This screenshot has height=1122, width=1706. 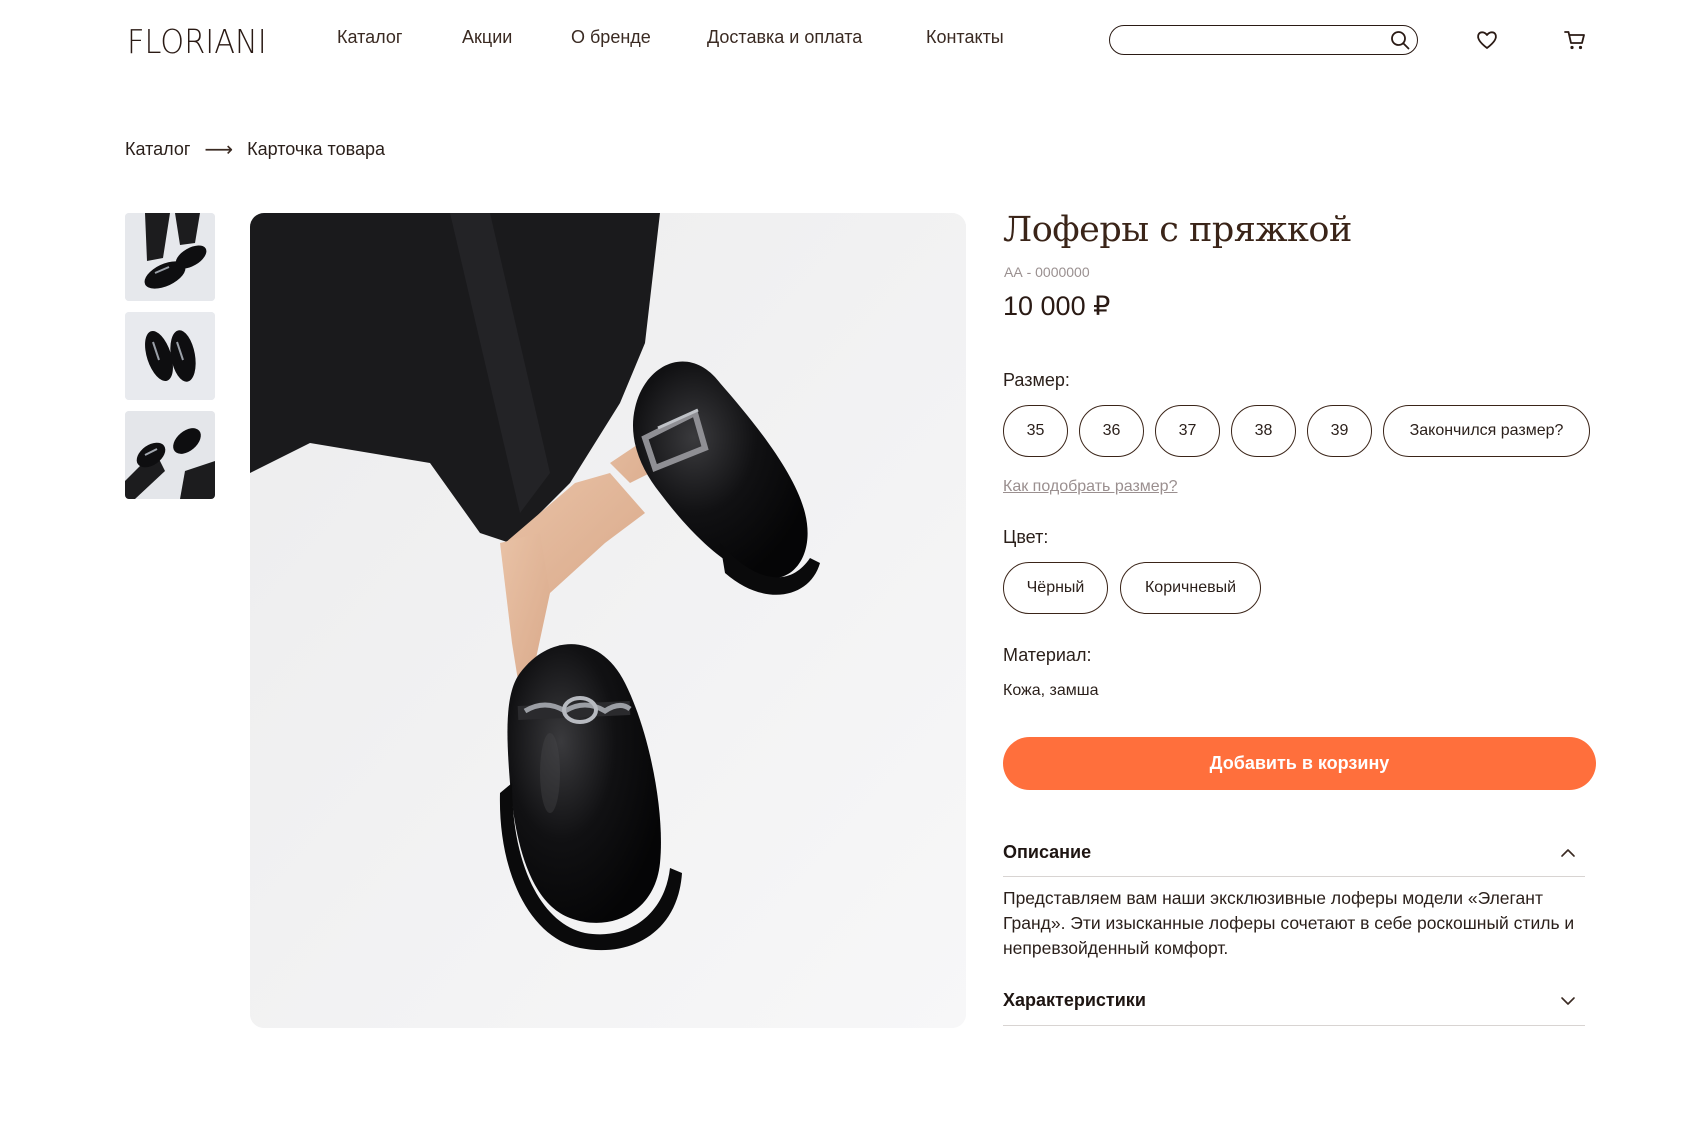 I want to click on material-value: Кожа, замша, so click(x=1051, y=690).